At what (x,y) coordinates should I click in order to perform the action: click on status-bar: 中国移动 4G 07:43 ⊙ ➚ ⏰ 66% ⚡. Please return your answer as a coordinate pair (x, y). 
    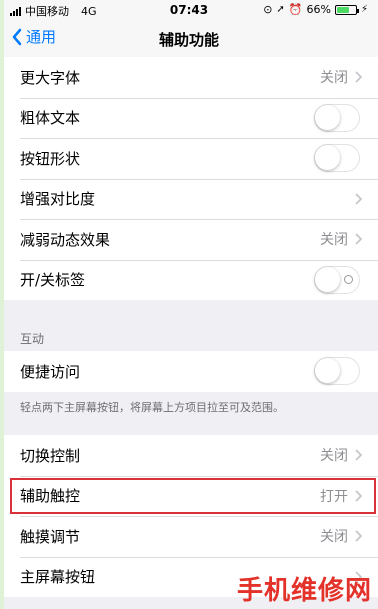
    Looking at the image, I should click on (189, 10).